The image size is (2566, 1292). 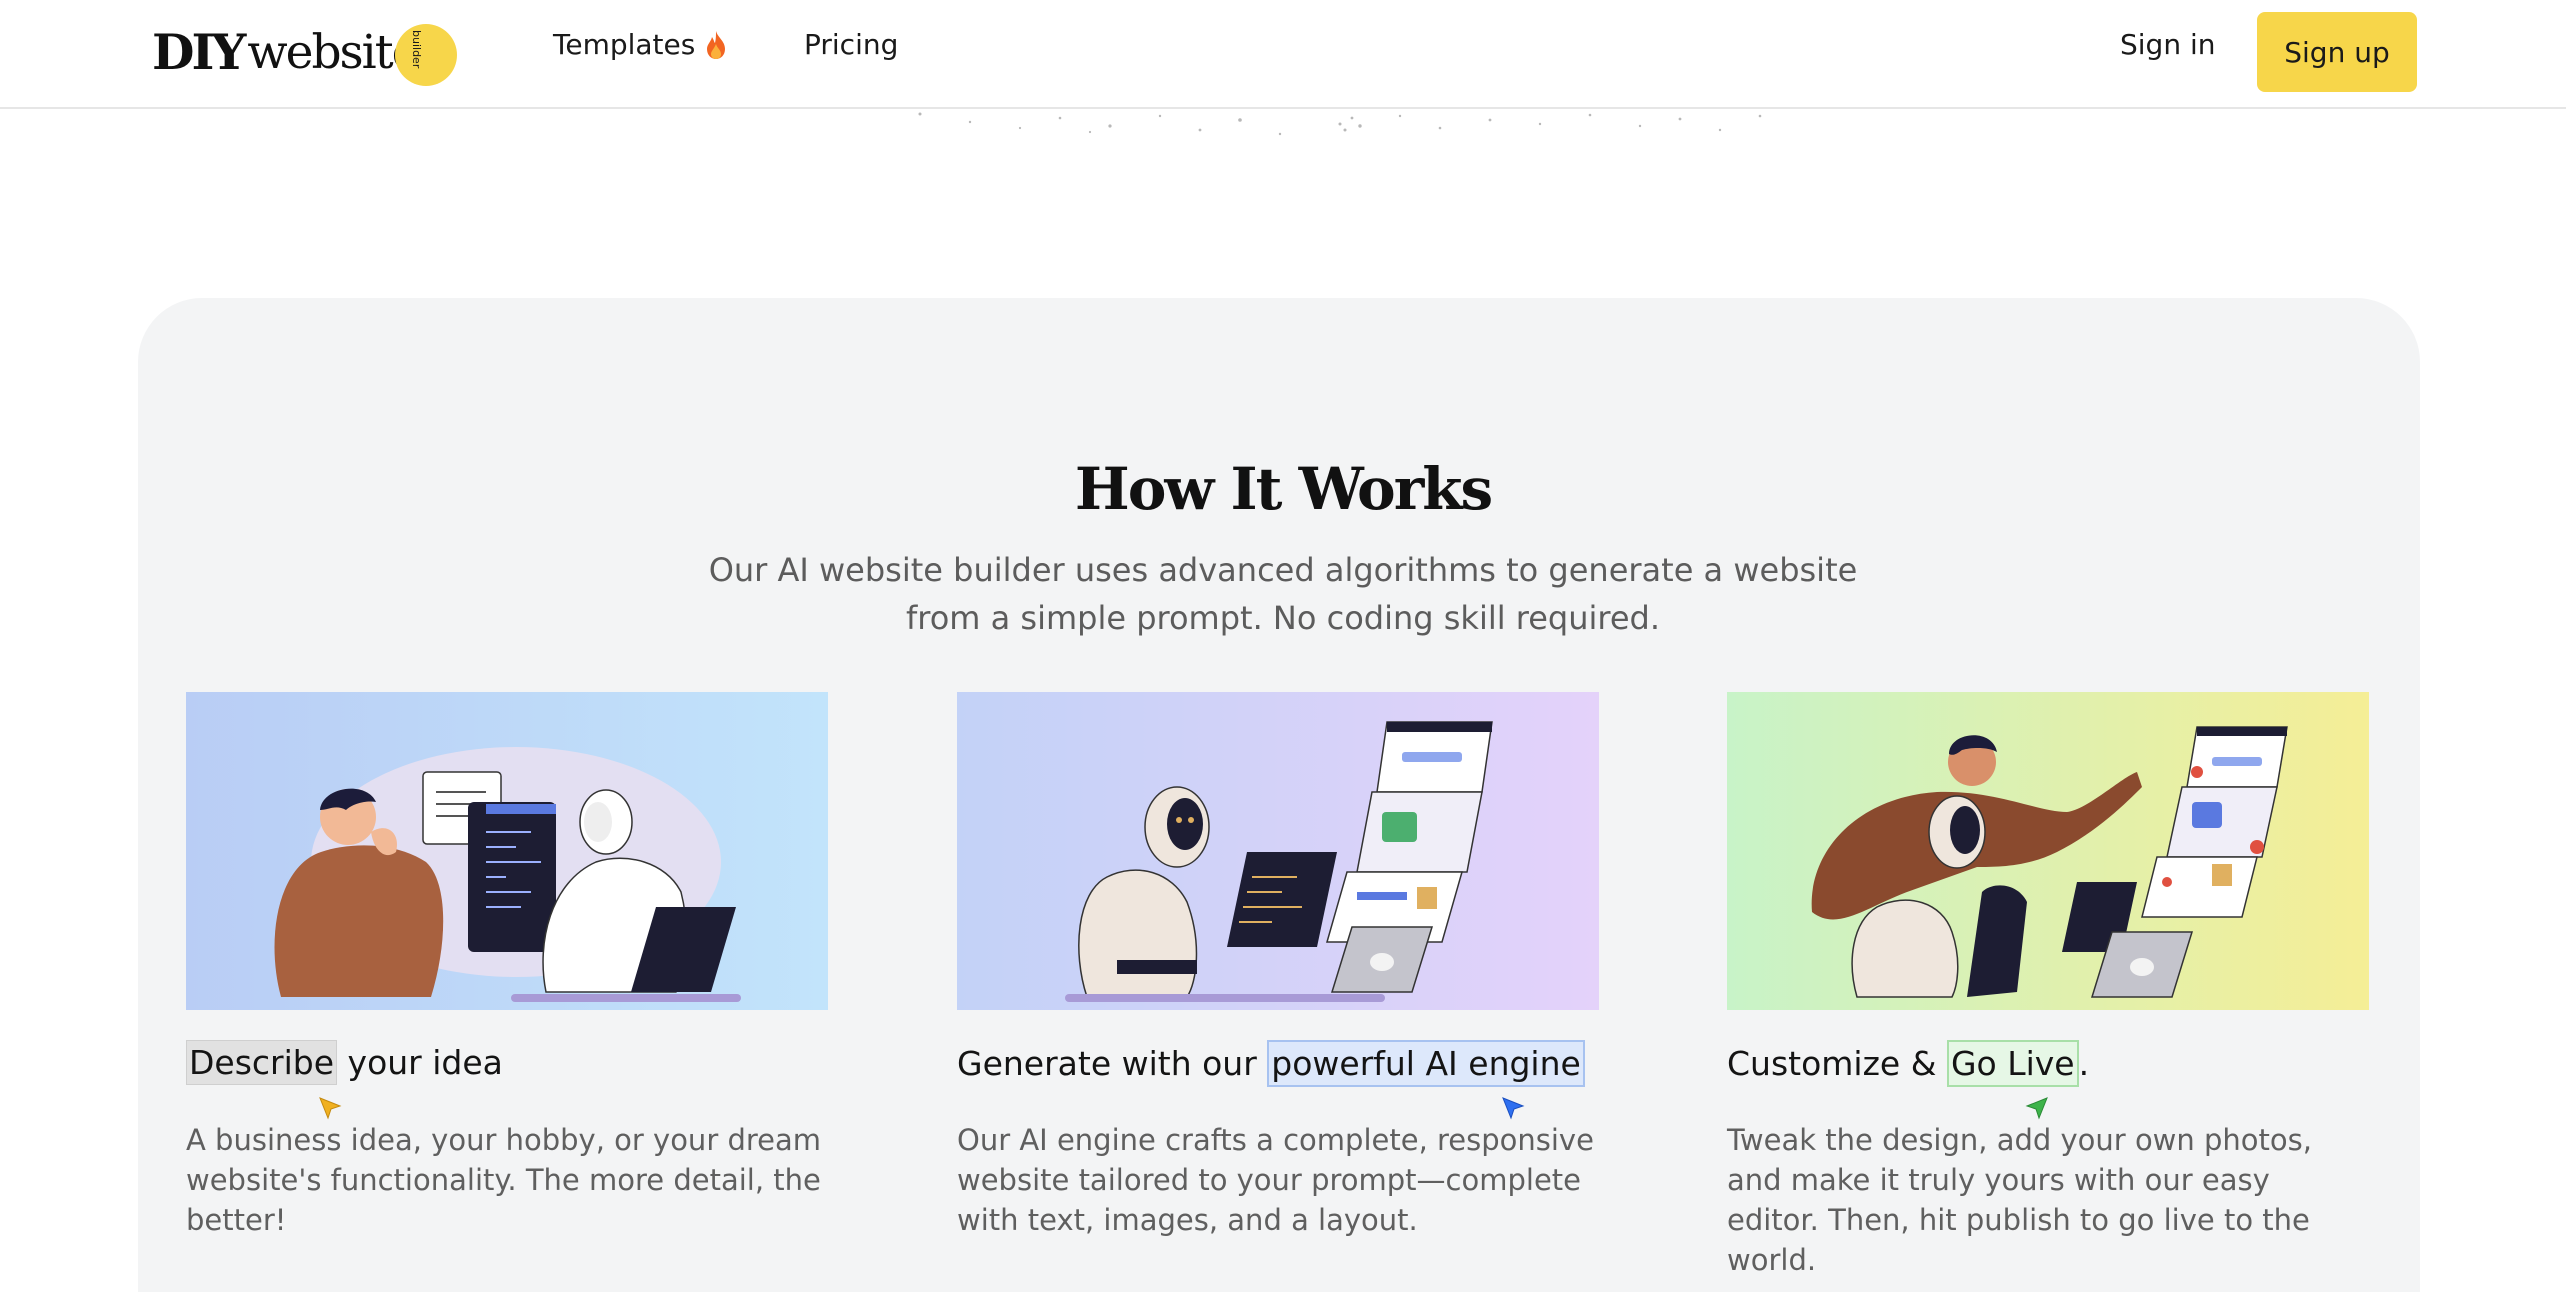 What do you see at coordinates (1283, 489) in the screenshot?
I see `section-title: How It Works` at bounding box center [1283, 489].